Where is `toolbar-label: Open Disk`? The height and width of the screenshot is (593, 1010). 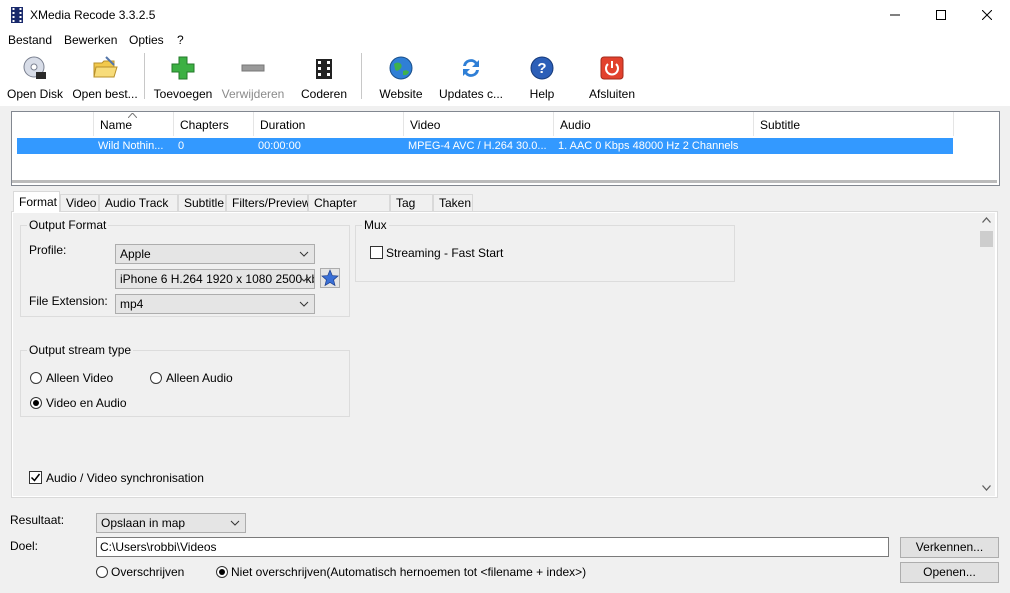 toolbar-label: Open Disk is located at coordinates (35, 94).